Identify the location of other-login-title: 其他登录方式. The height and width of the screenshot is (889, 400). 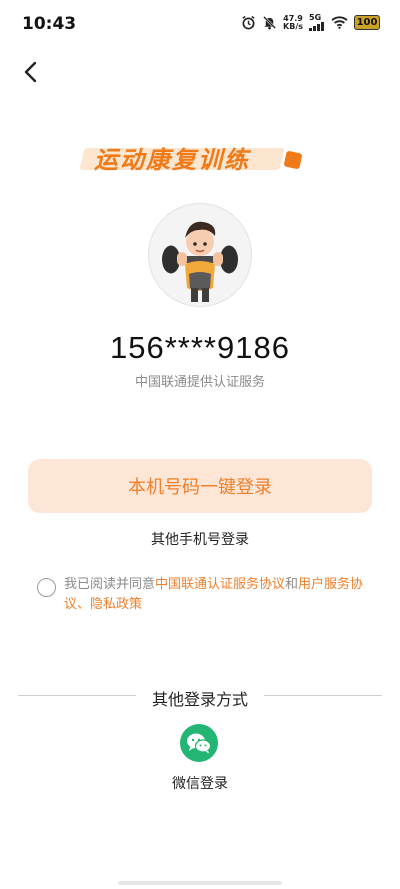
(199, 699).